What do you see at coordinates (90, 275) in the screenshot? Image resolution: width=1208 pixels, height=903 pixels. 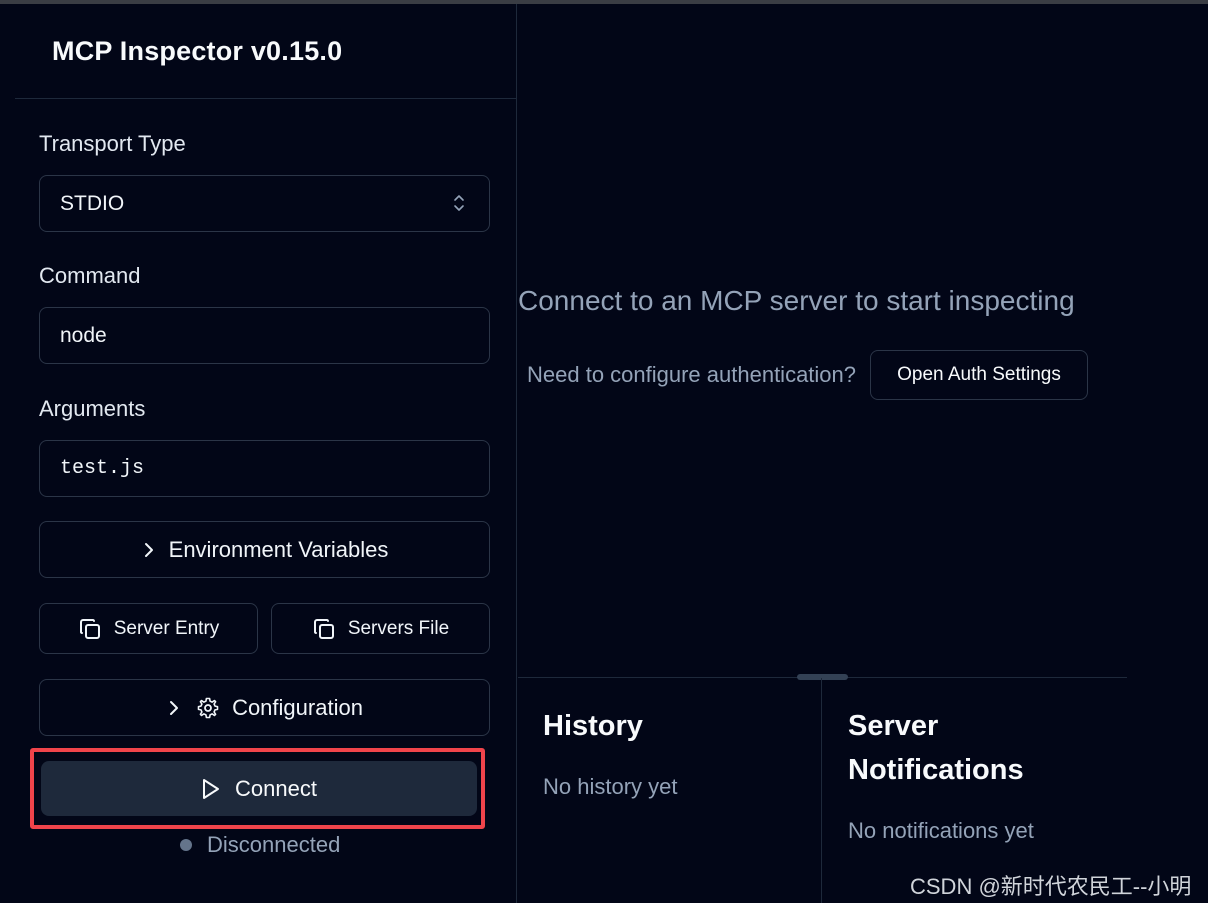 I see `command-label: Command` at bounding box center [90, 275].